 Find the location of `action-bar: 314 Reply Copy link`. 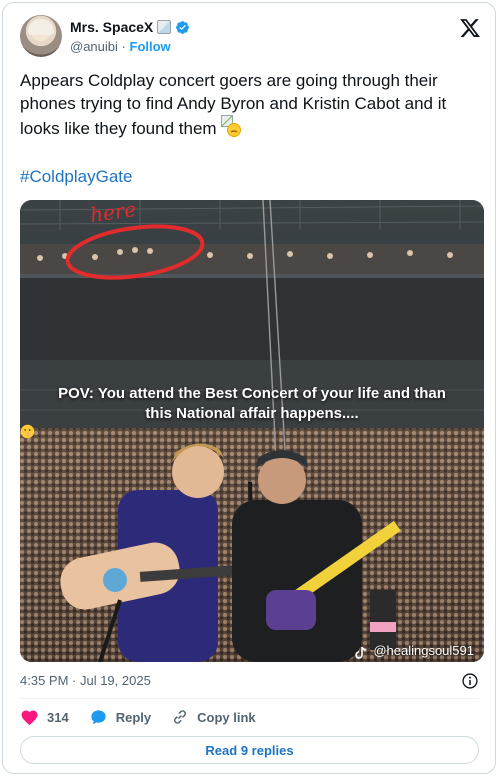

action-bar: 314 Reply Copy link is located at coordinates (138, 717).